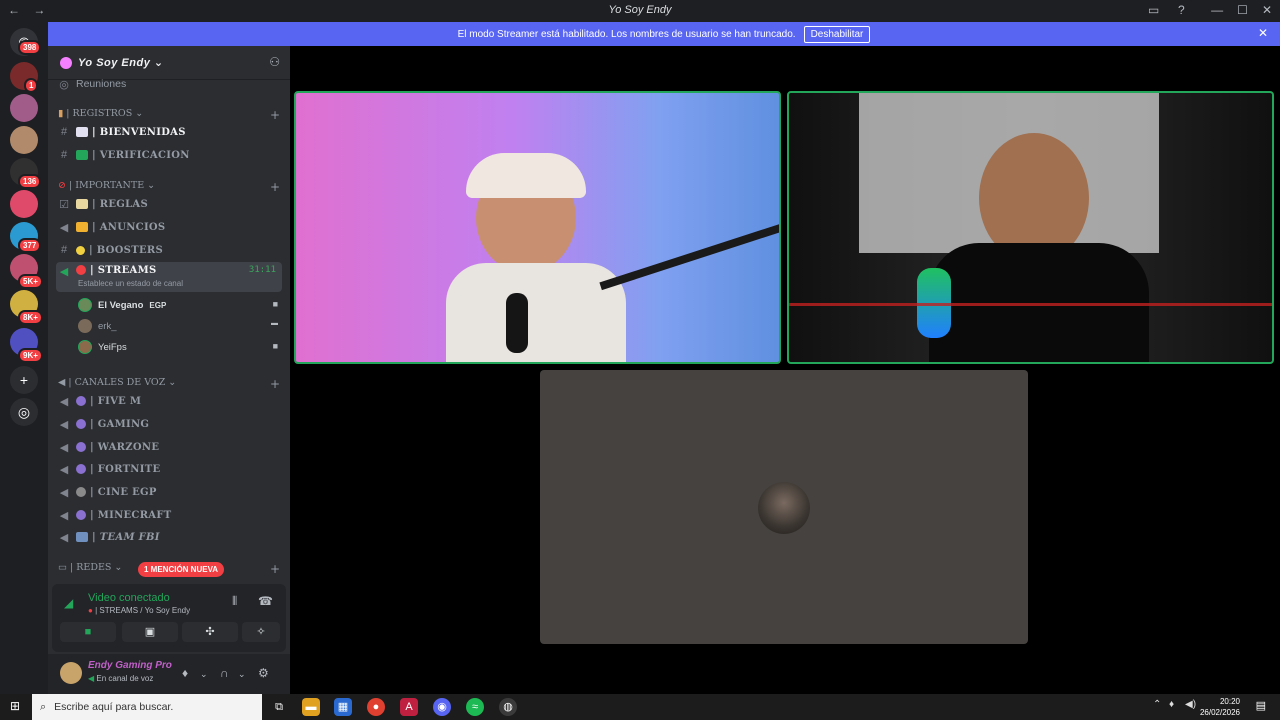  I want to click on voice-channel-team-fbi: ◀ | TEAM FBI, so click(169, 537).